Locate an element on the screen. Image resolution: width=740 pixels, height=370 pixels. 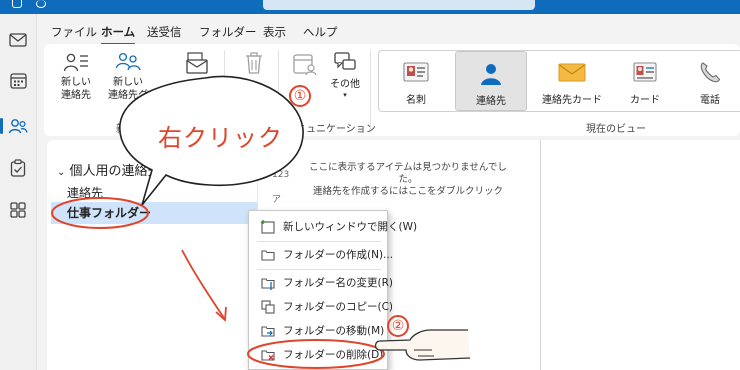
step-2-marker: ② is located at coordinates (398, 326).